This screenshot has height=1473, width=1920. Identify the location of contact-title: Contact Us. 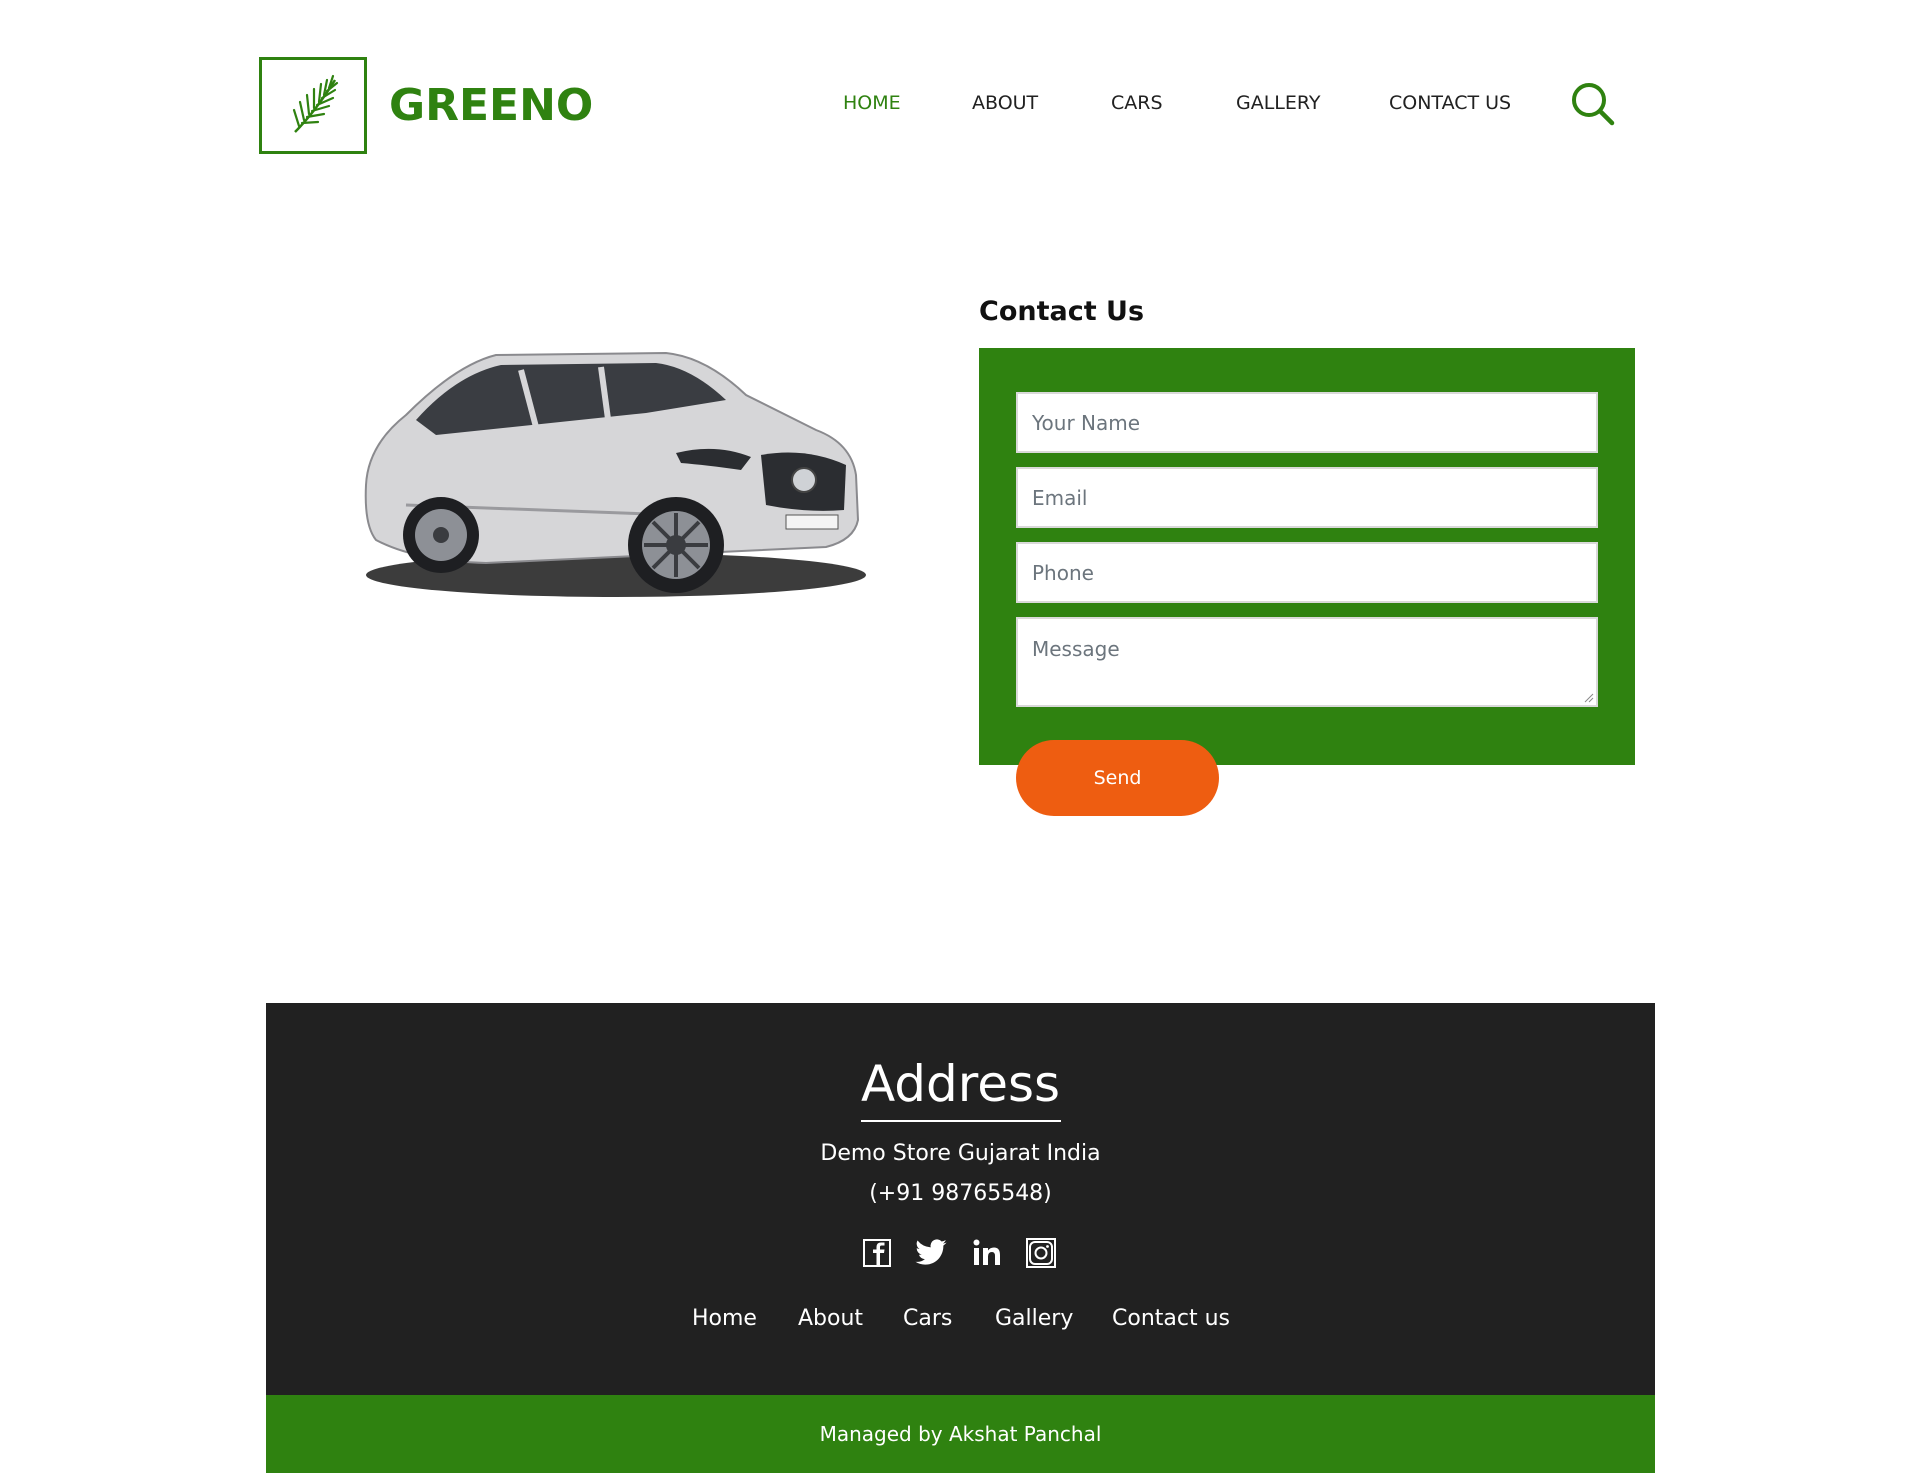
(1062, 311).